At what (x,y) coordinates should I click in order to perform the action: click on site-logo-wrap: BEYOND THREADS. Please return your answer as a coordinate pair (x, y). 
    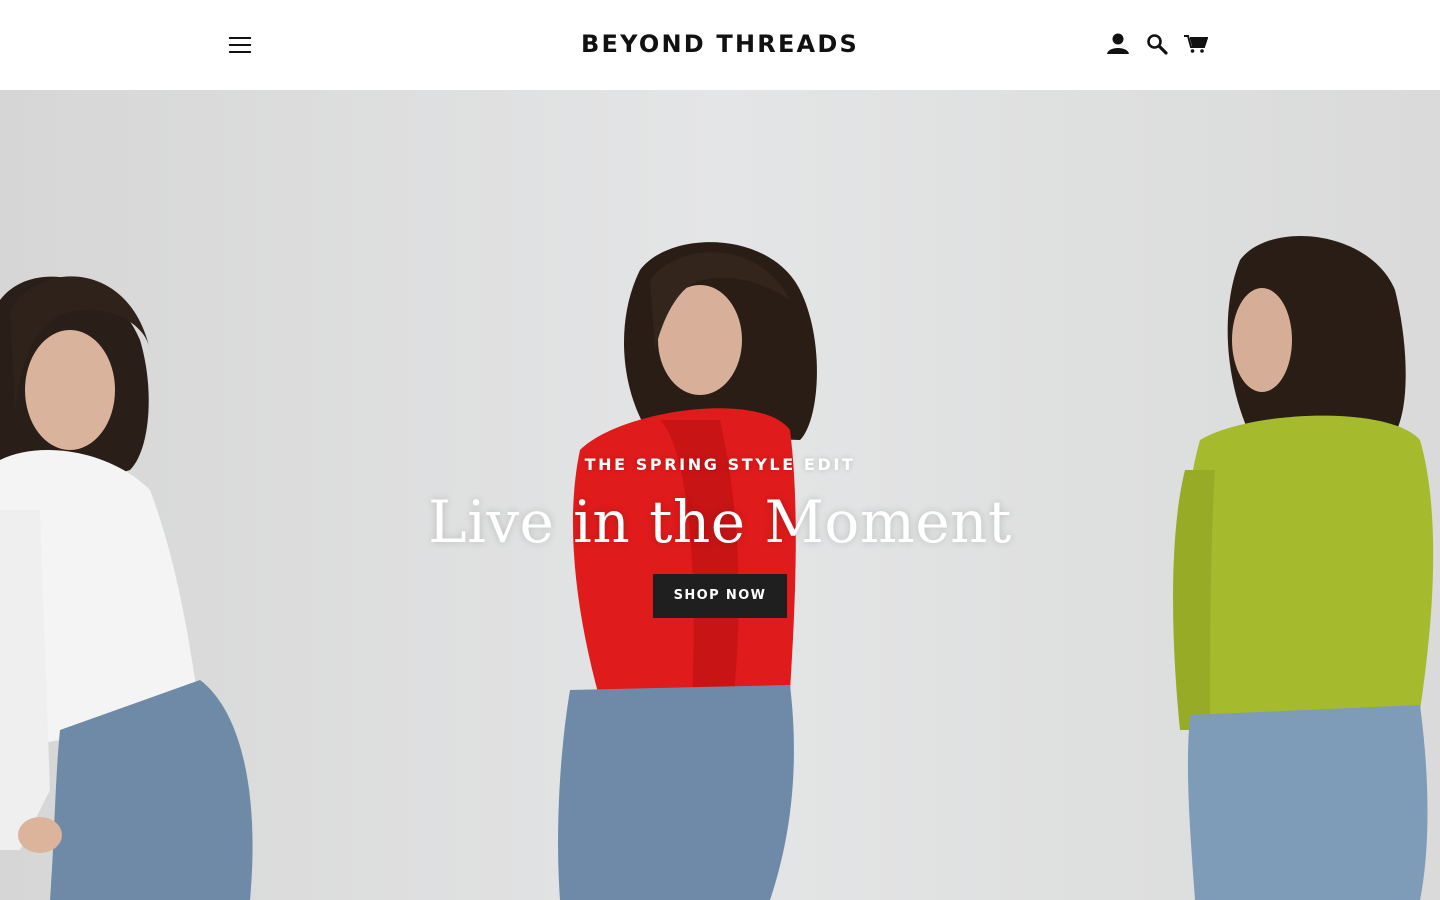
    Looking at the image, I should click on (720, 44).